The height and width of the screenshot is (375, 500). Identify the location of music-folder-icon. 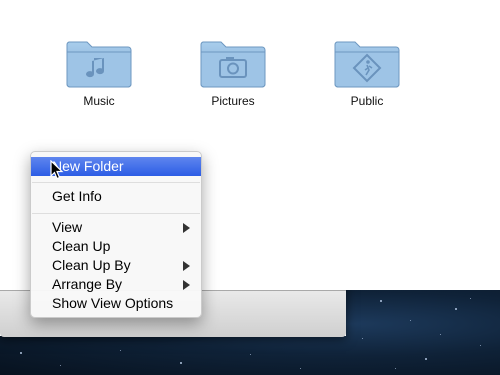
(99, 64).